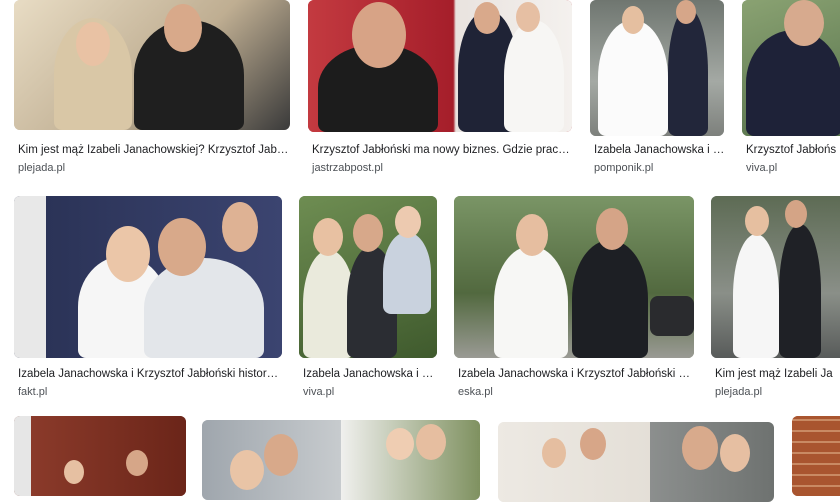 The image size is (840, 502). What do you see at coordinates (777, 374) in the screenshot?
I see `result-title: Kim jest mąż Izabeli Ja` at bounding box center [777, 374].